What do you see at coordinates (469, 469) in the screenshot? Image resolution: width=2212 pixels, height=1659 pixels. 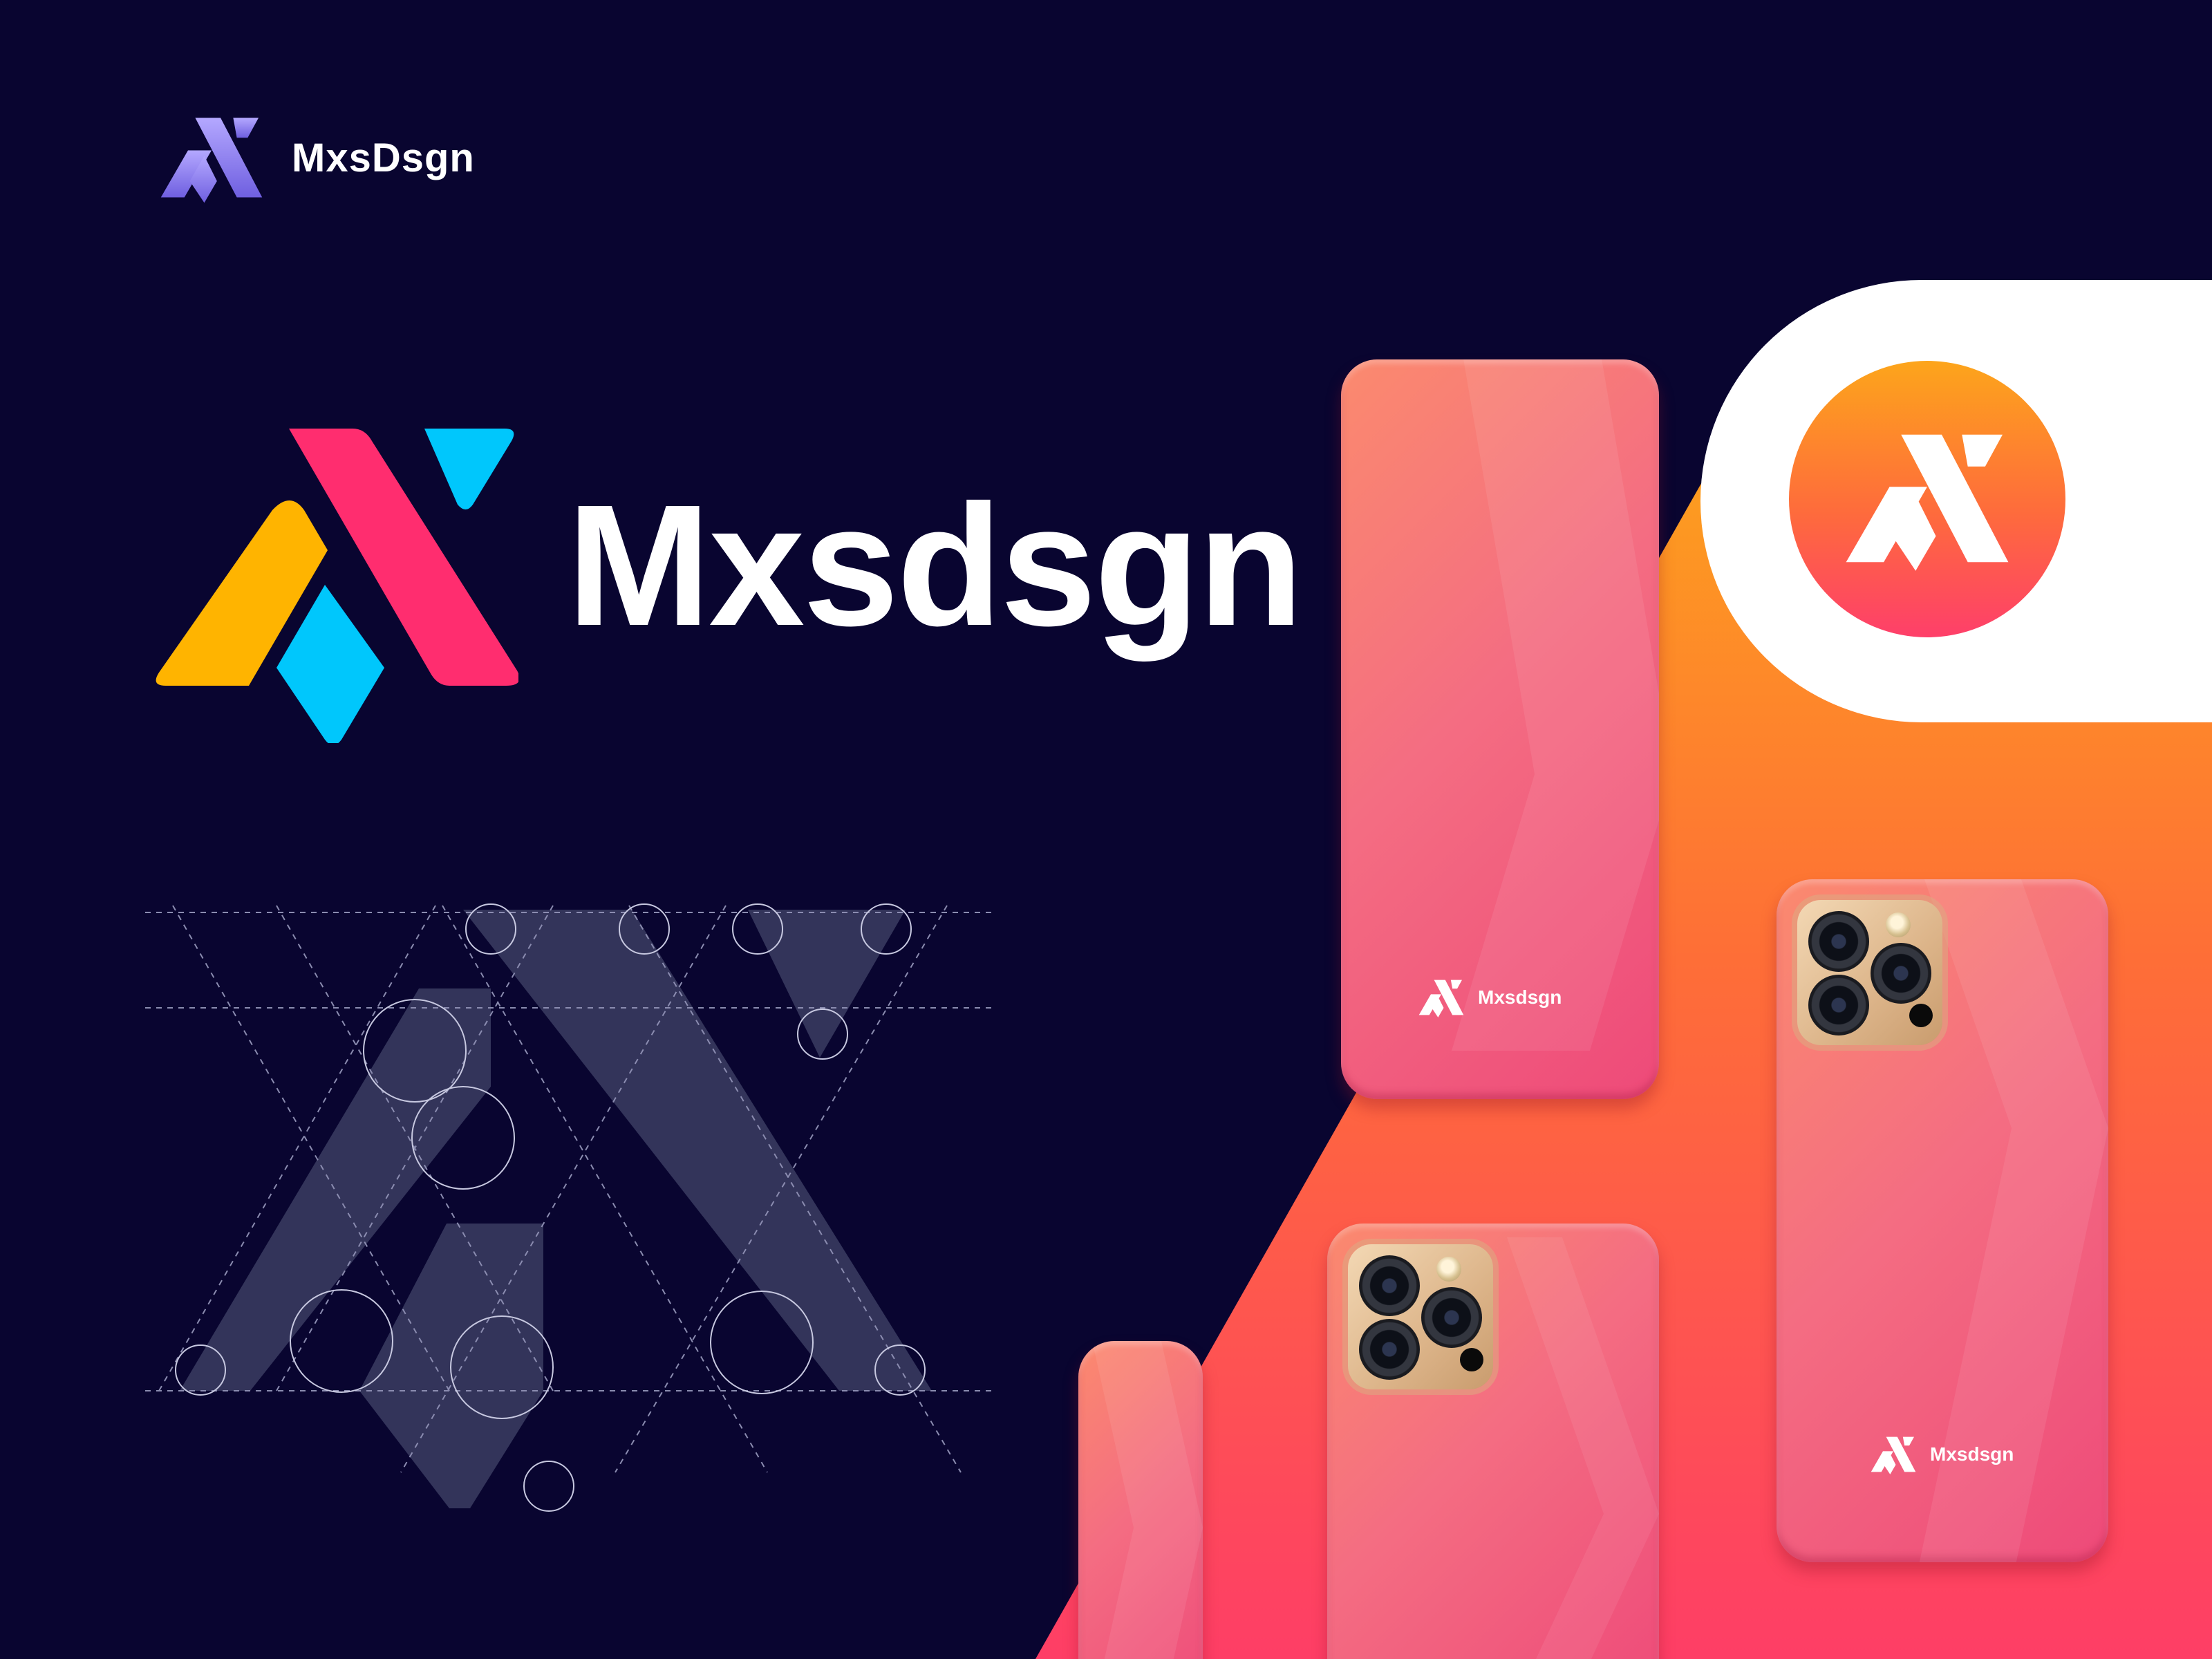 I see `logo-cyan-top` at bounding box center [469, 469].